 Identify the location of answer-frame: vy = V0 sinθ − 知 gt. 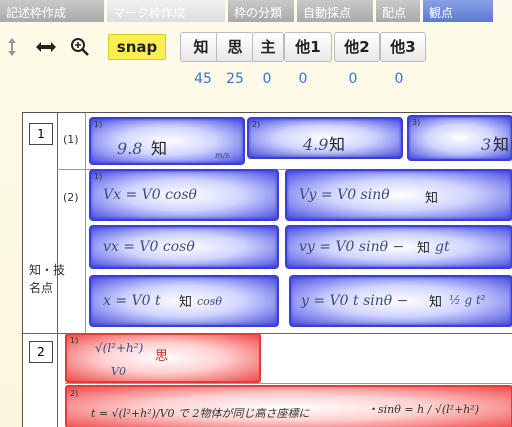
(398, 247).